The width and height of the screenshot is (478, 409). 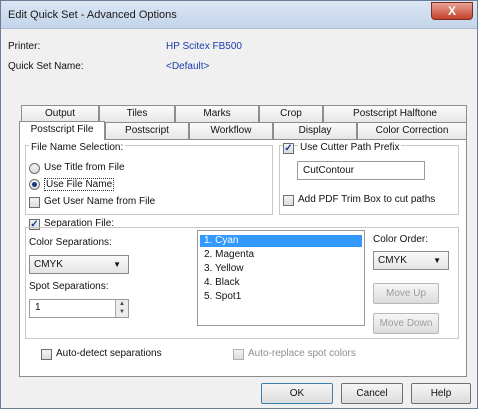 What do you see at coordinates (281, 283) in the screenshot?
I see `list-item: 4. Black` at bounding box center [281, 283].